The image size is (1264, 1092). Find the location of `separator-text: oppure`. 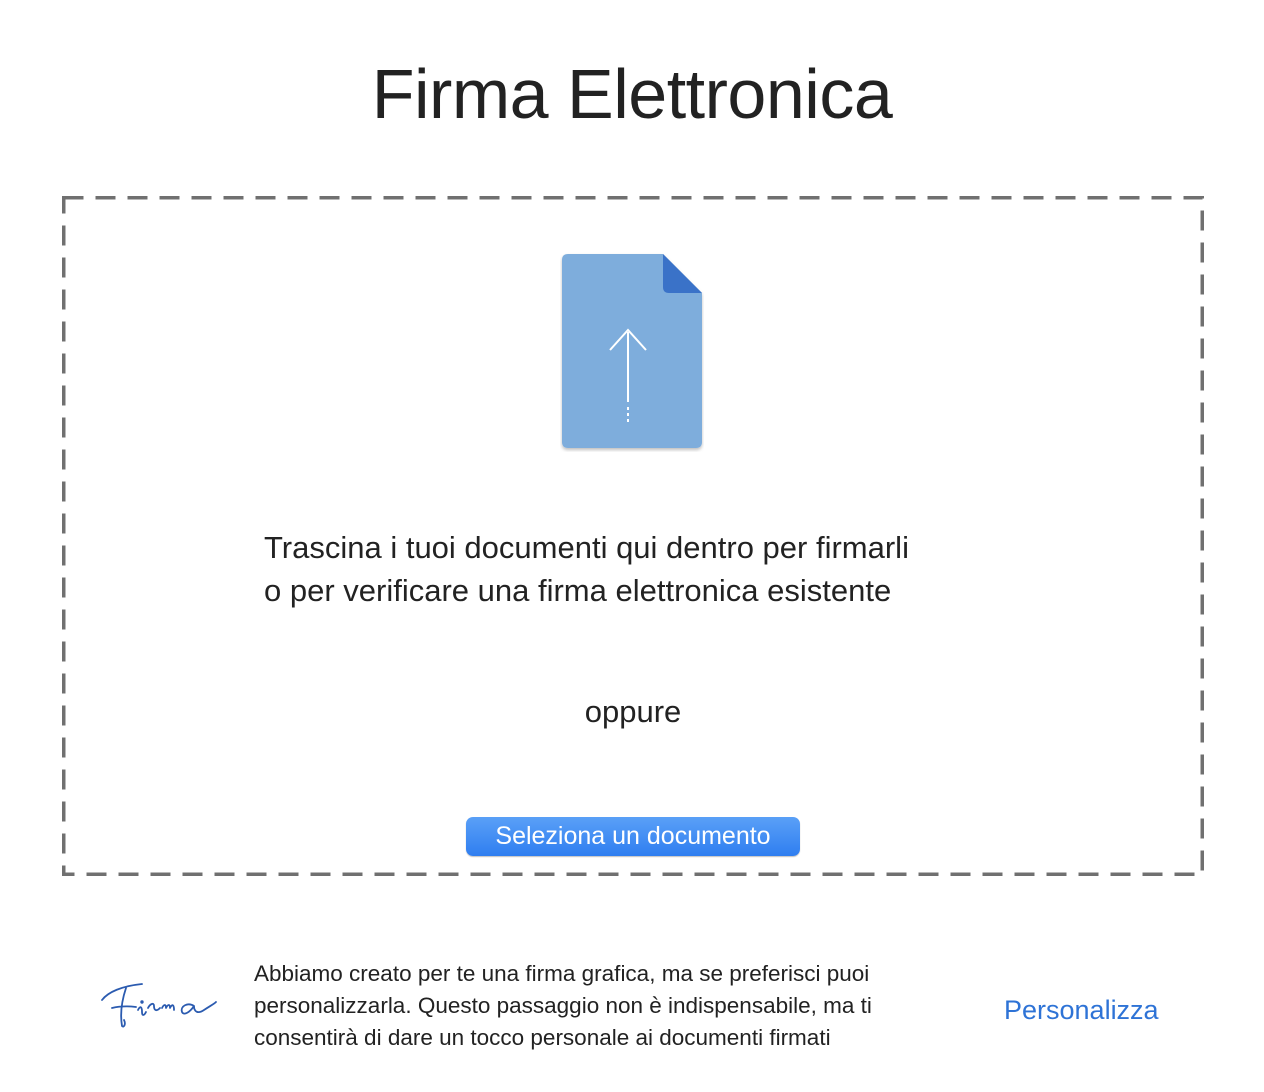

separator-text: oppure is located at coordinates (633, 711).